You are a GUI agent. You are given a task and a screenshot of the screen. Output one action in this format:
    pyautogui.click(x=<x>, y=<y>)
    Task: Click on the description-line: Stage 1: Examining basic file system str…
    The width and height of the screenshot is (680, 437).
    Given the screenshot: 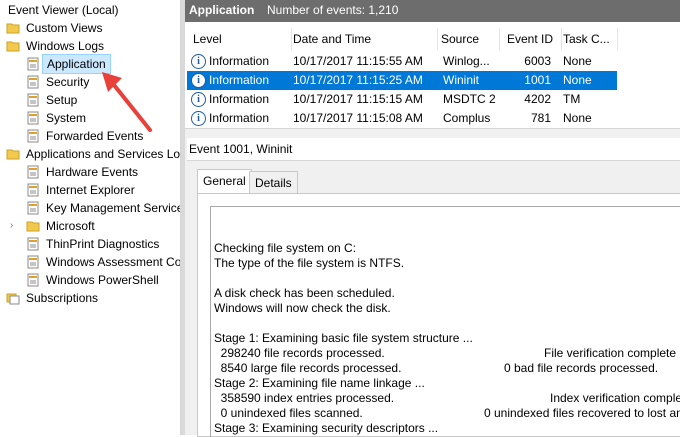 What is the action you would take?
    pyautogui.click(x=343, y=338)
    